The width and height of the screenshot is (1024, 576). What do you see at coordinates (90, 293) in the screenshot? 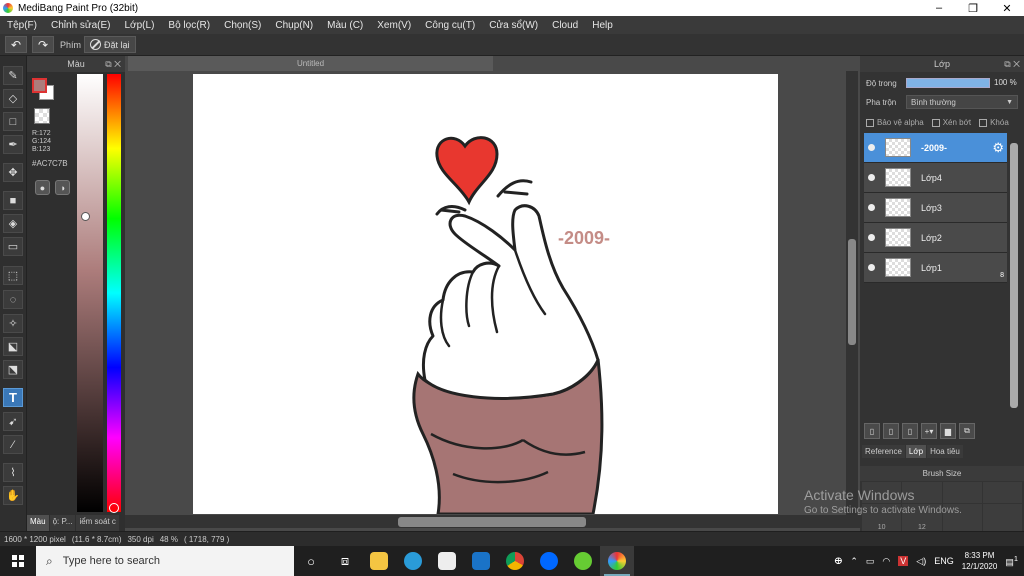
I see `saturation-bar` at bounding box center [90, 293].